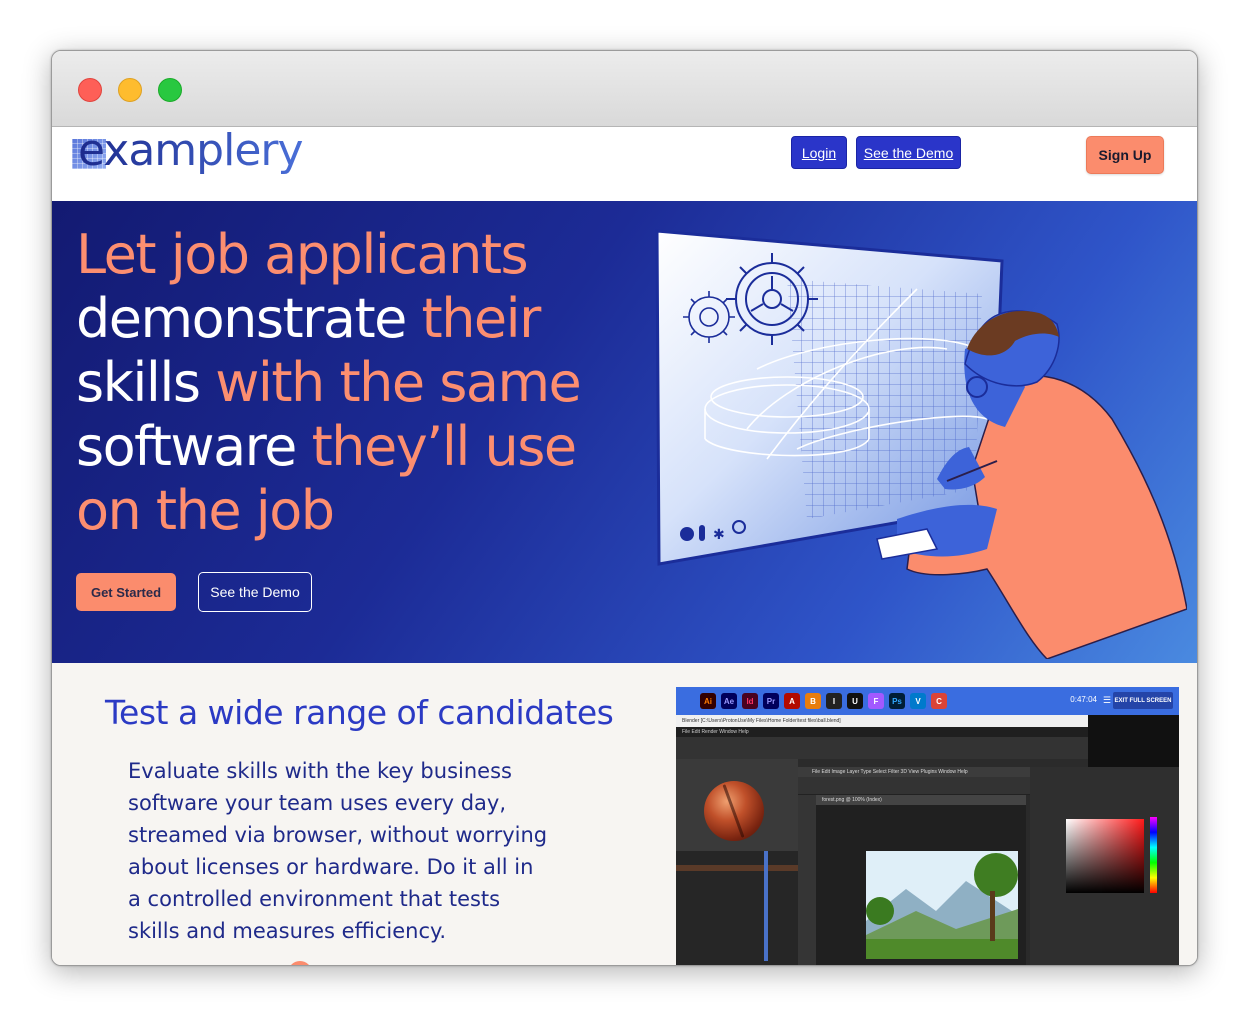  What do you see at coordinates (126, 592) in the screenshot?
I see `get-started-button: Get Started` at bounding box center [126, 592].